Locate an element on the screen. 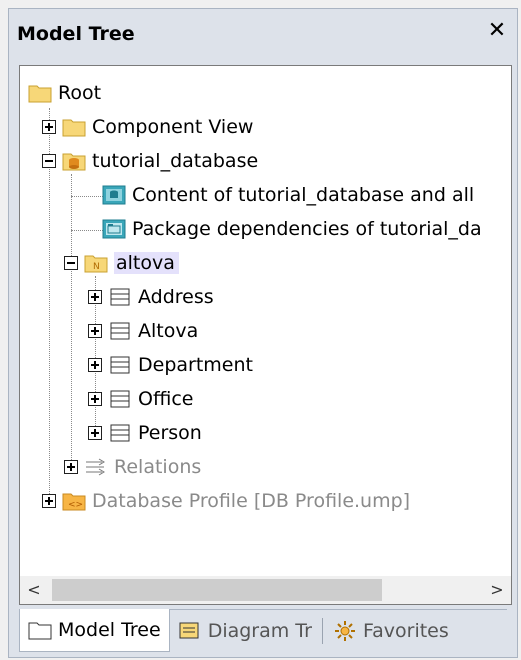 The height and width of the screenshot is (660, 521). namespace-folder-icon: N is located at coordinates (96, 264).